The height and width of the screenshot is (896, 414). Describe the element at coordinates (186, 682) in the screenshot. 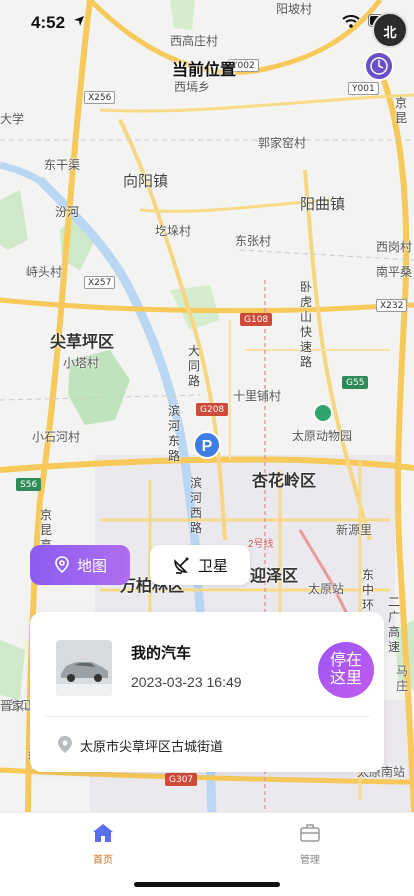

I see `parked-time: 2023-03-23 16:49` at that location.